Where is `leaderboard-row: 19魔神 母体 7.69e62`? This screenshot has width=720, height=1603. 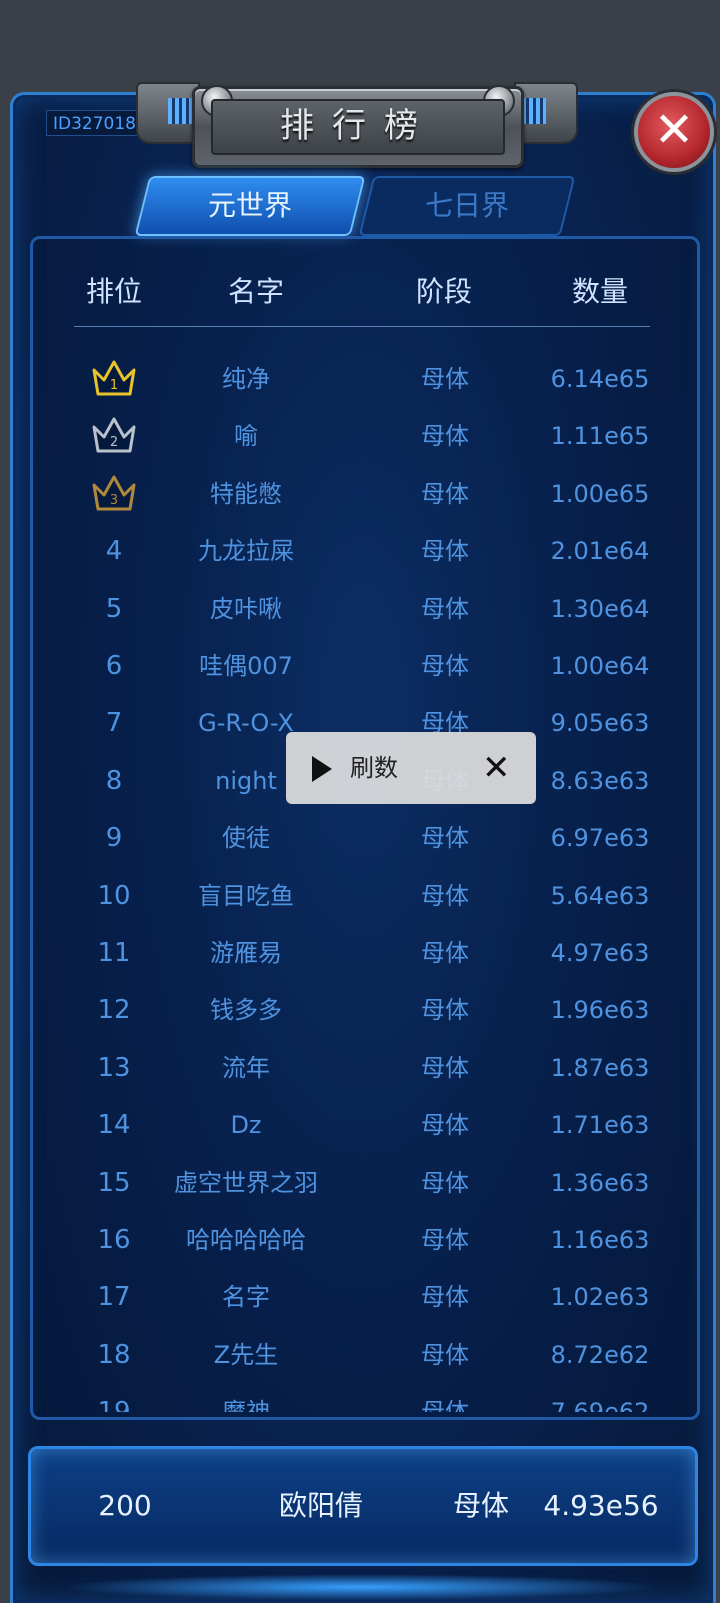
leaderboard-row: 19魔神 母体 7.69e62 is located at coordinates (360, 1397).